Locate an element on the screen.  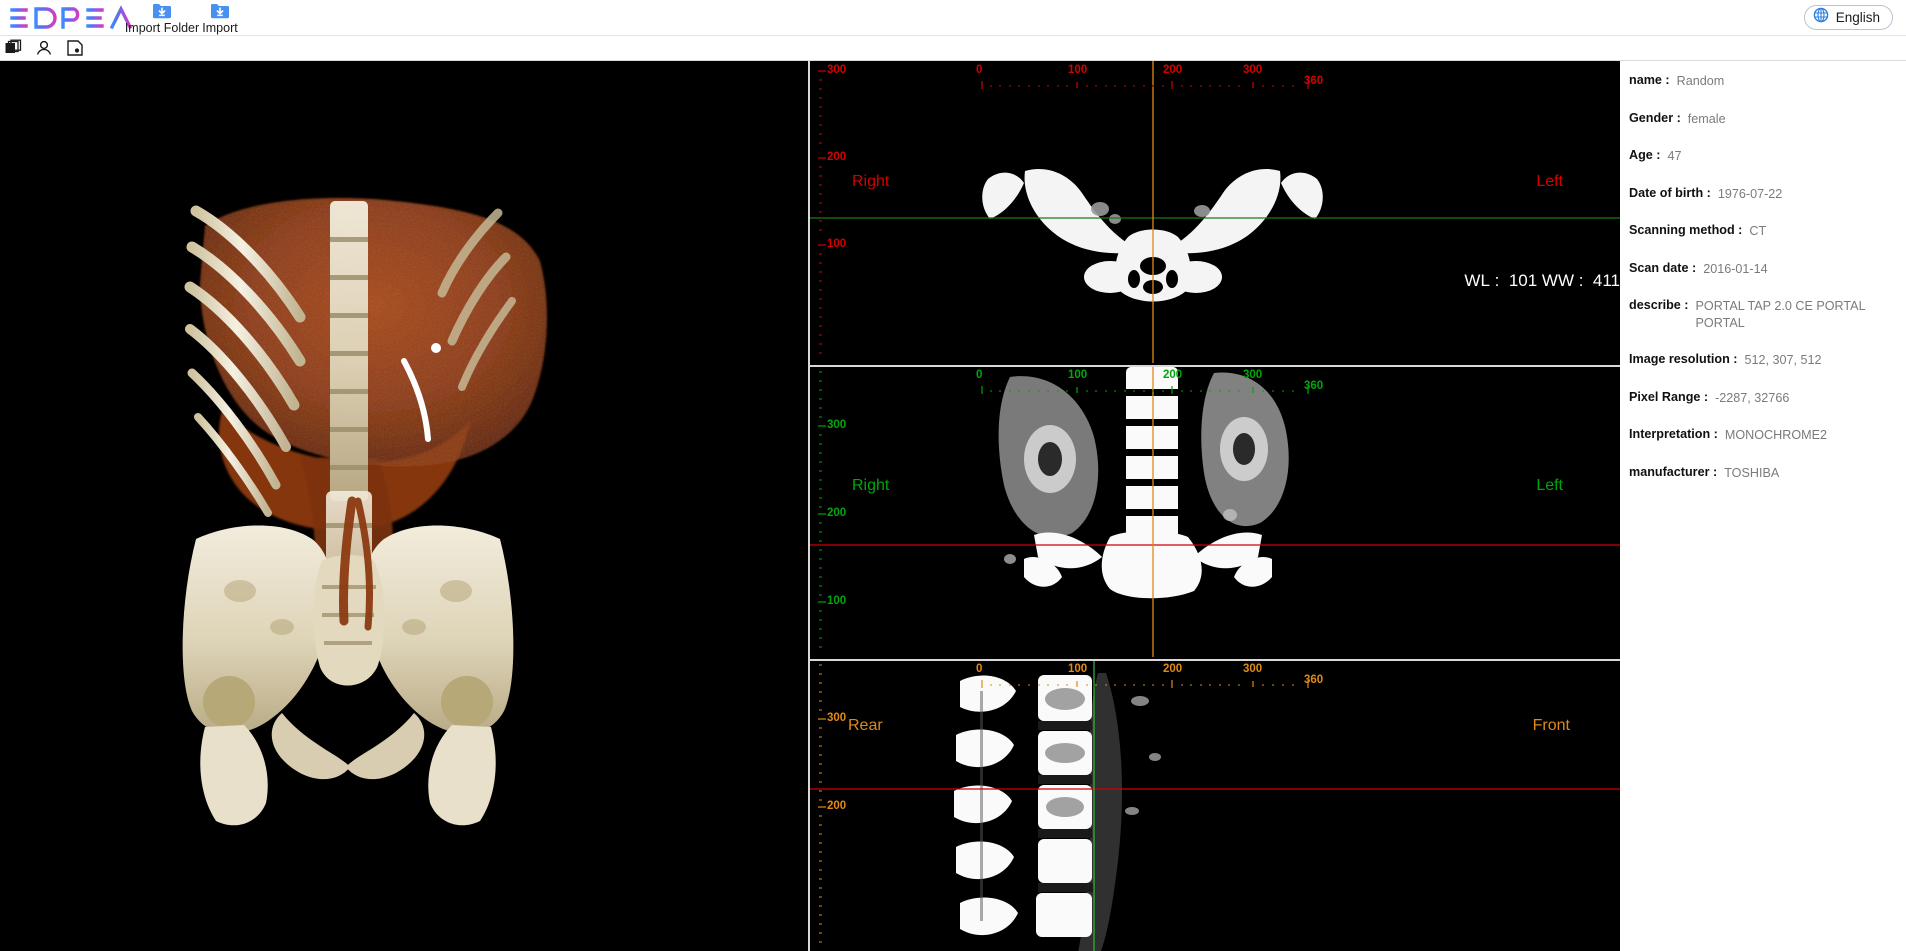
import-button: Import is located at coordinates (220, 18).